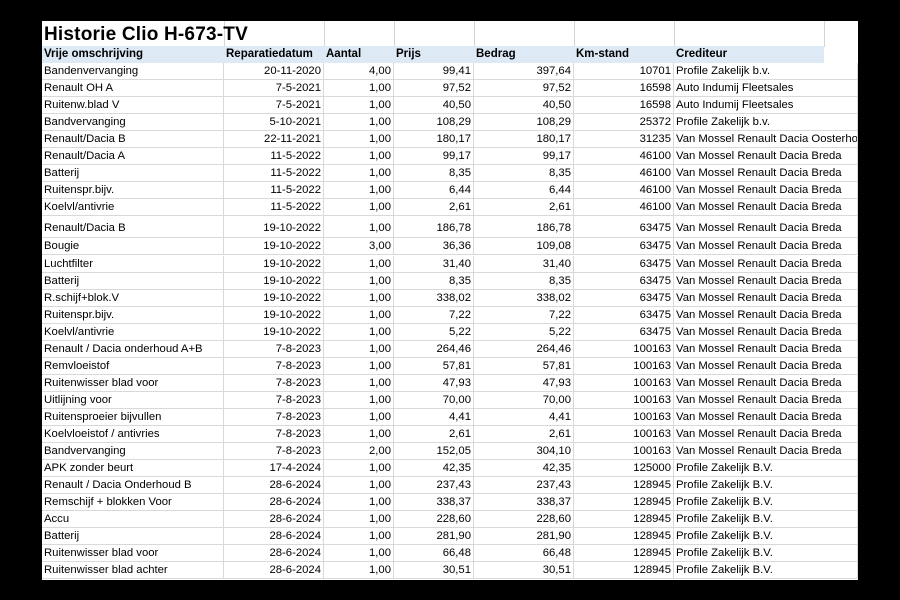  I want to click on date-cell: 5-10-2021, so click(274, 123).